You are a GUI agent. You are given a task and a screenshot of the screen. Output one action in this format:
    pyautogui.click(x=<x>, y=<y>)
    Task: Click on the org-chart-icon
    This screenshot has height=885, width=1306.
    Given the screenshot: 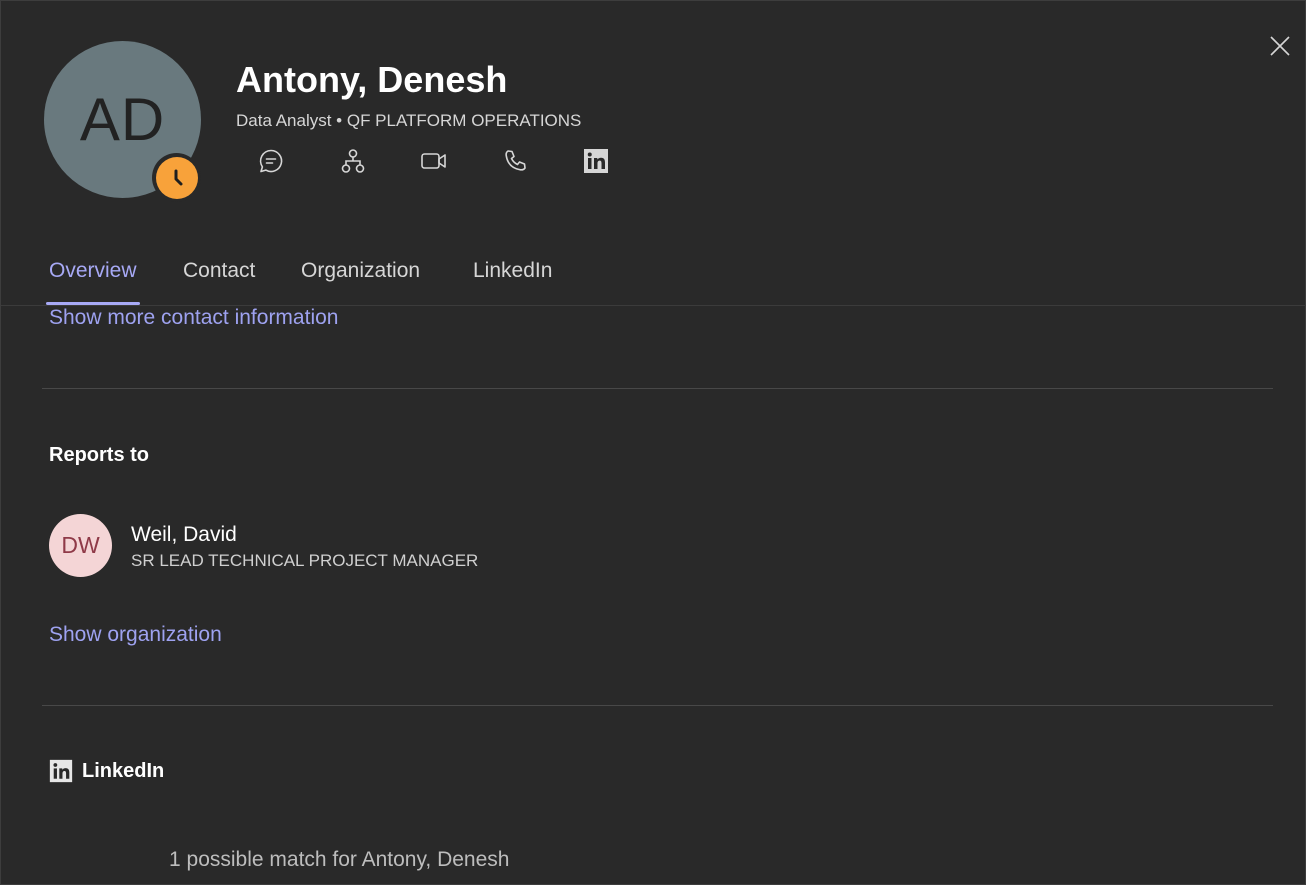 What is the action you would take?
    pyautogui.click(x=353, y=161)
    